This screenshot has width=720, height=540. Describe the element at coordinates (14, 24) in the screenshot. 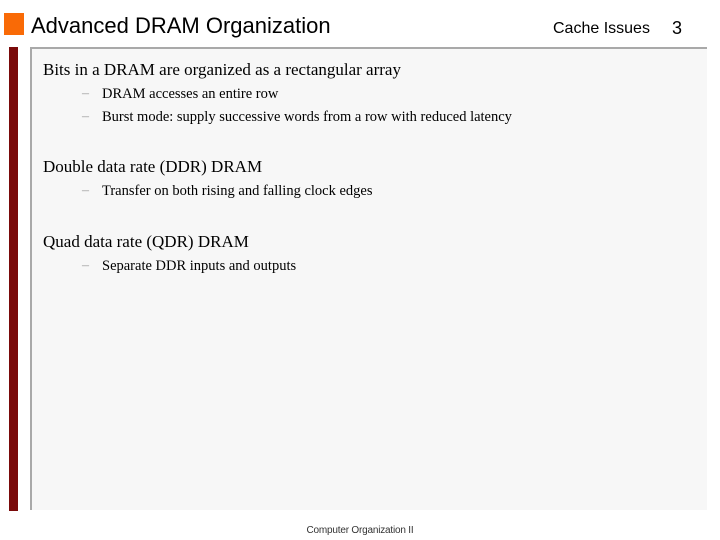

I see `title-accent-square` at that location.